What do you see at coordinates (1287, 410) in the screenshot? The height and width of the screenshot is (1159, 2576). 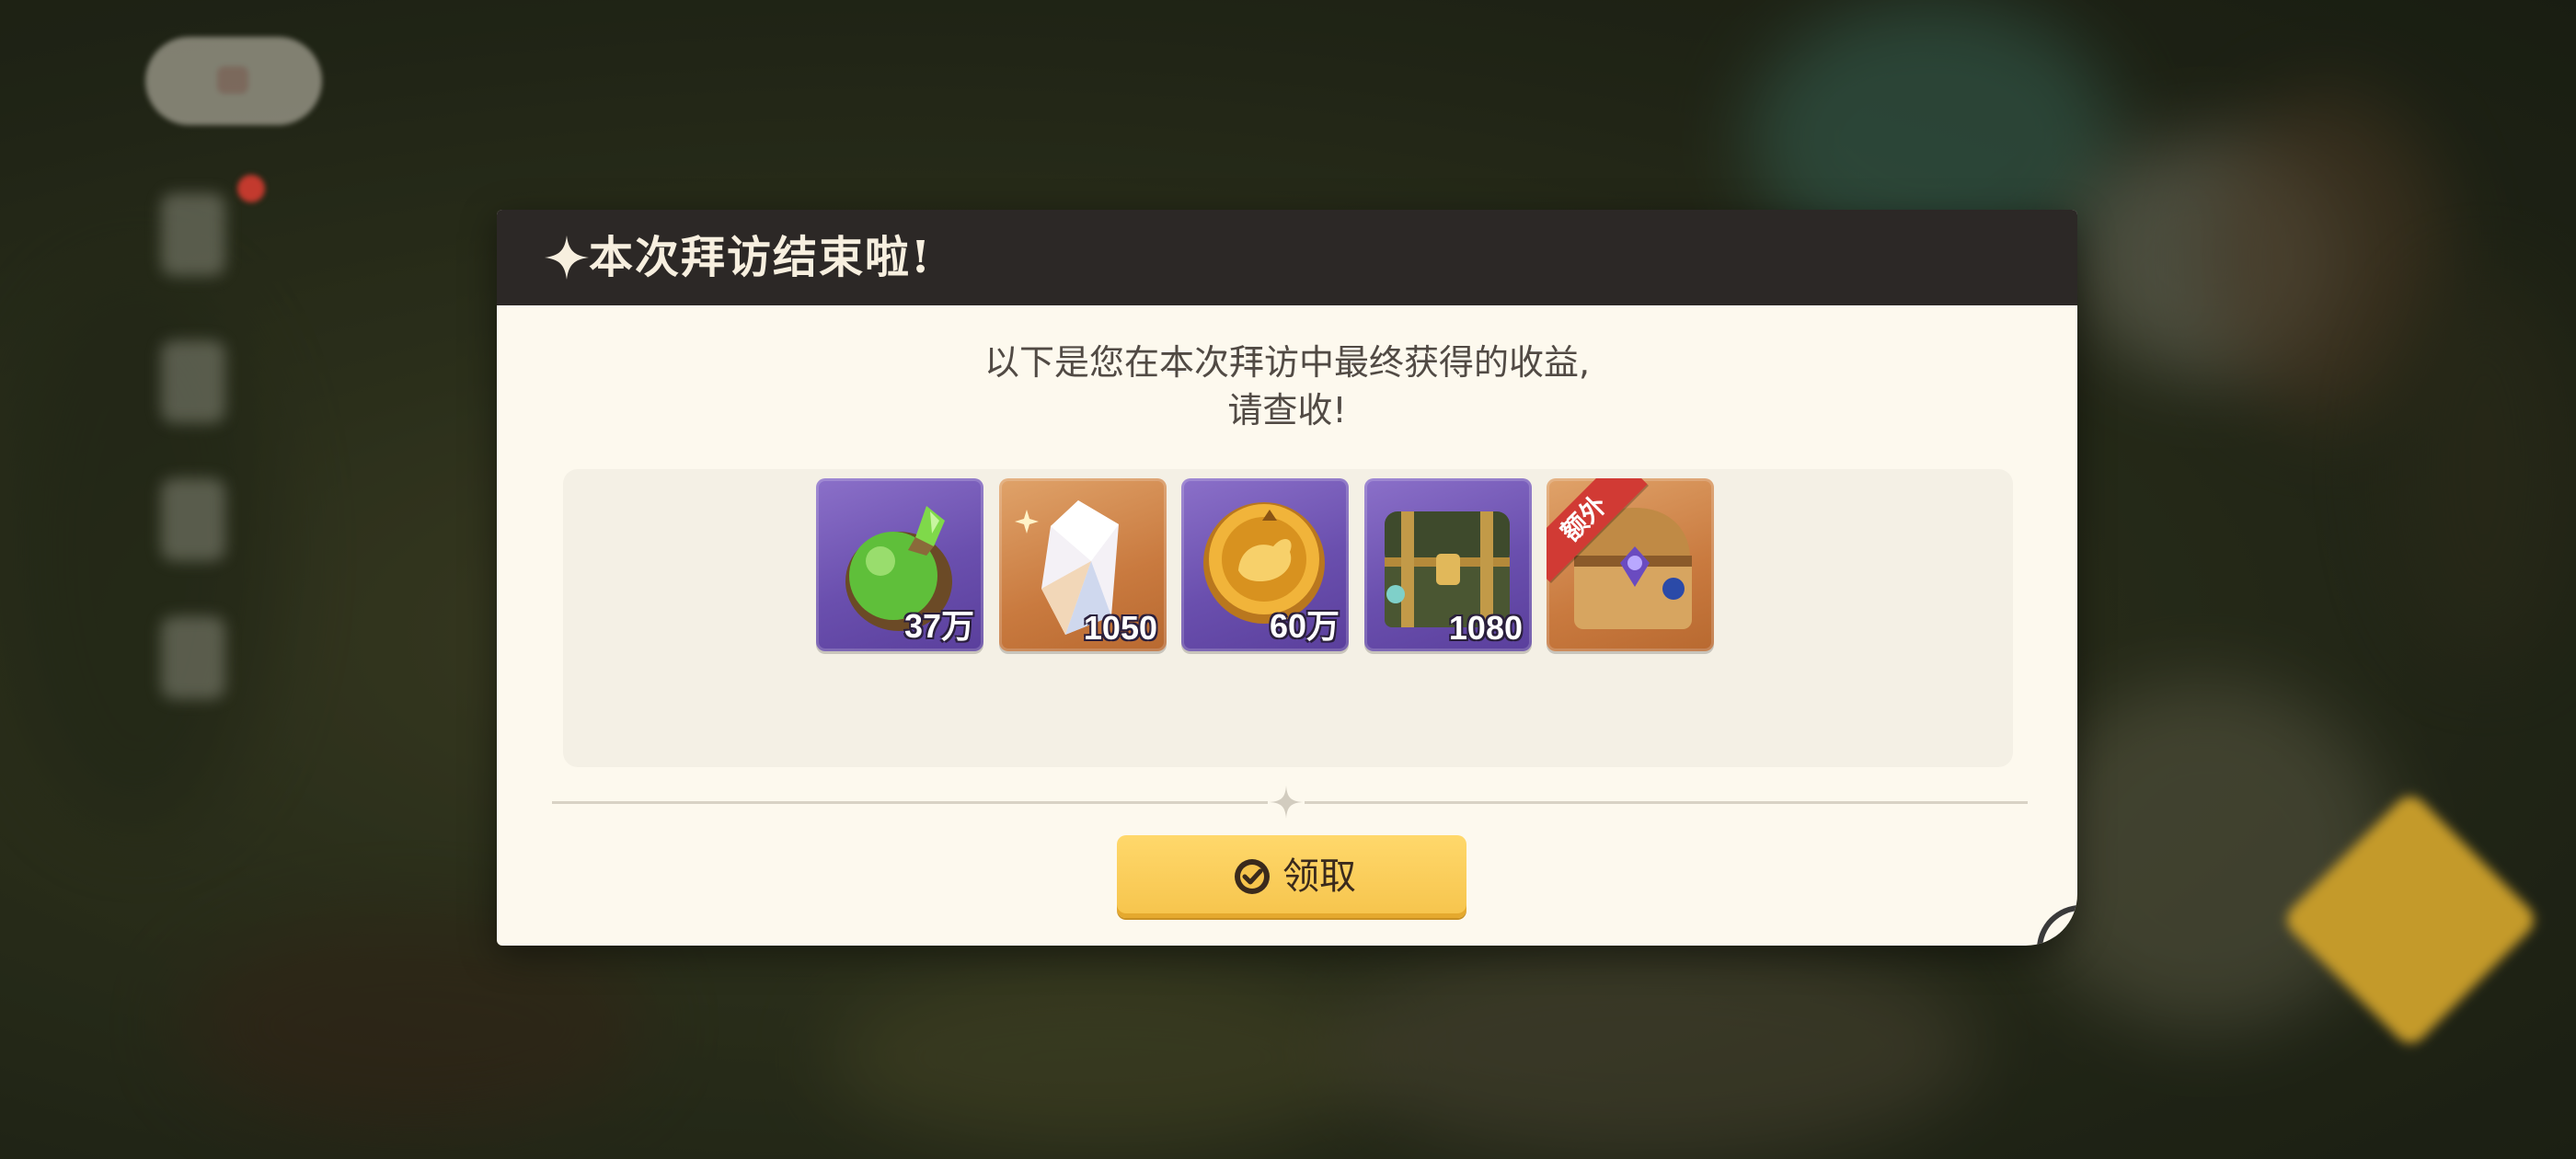 I see `message-line-2: 请查收!` at bounding box center [1287, 410].